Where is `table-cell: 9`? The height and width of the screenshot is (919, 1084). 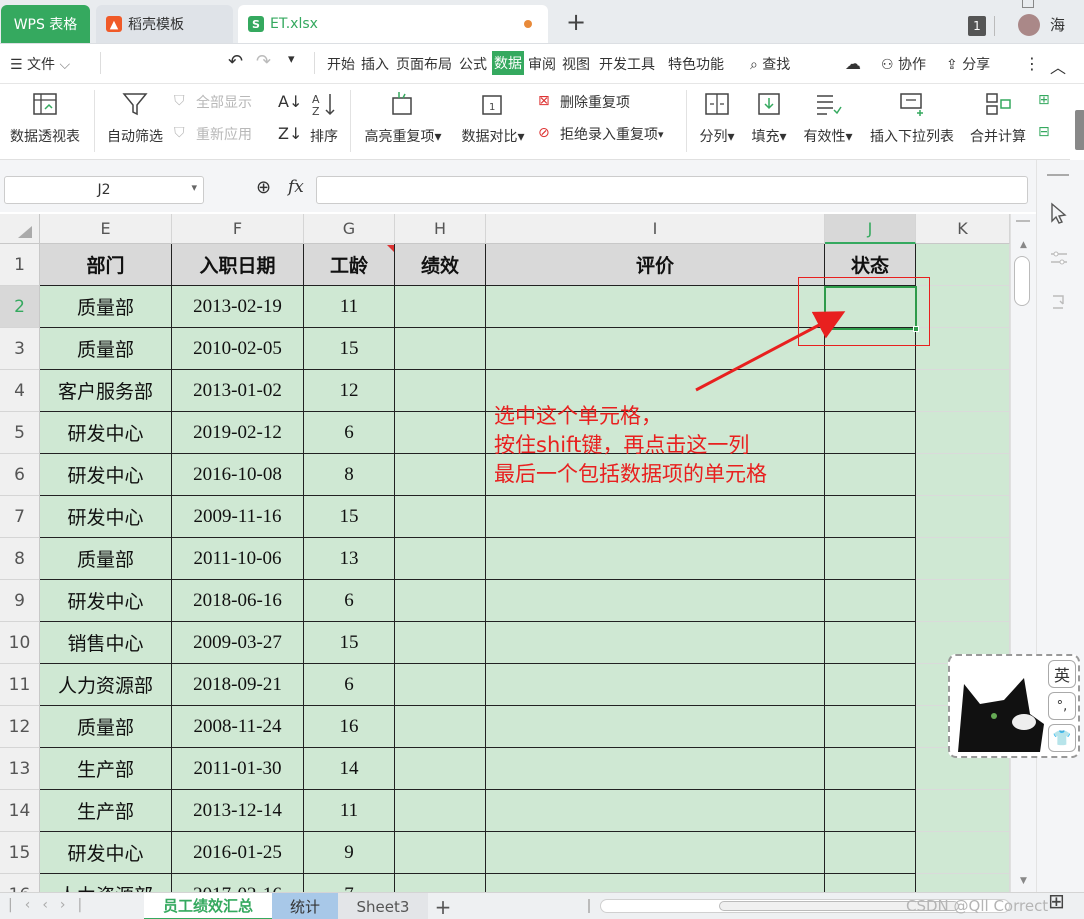 table-cell: 9 is located at coordinates (349, 853).